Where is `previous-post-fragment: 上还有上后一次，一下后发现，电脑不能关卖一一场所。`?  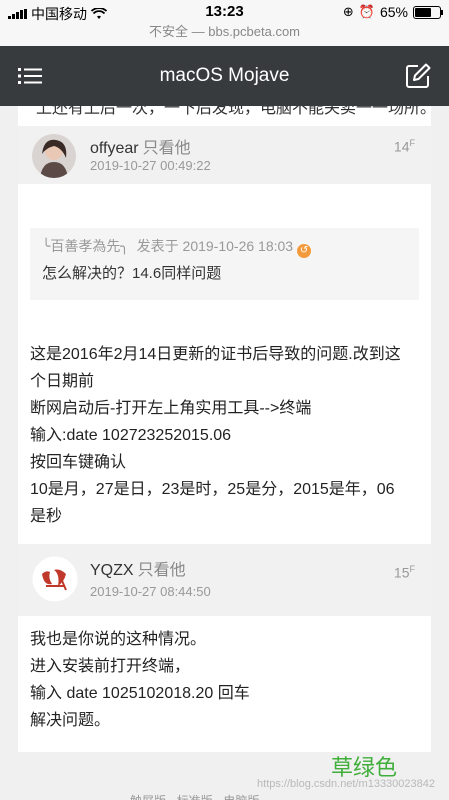 previous-post-fragment: 上还有上后一次，一下后发现，电脑不能关卖一一场所。 is located at coordinates (227, 116).